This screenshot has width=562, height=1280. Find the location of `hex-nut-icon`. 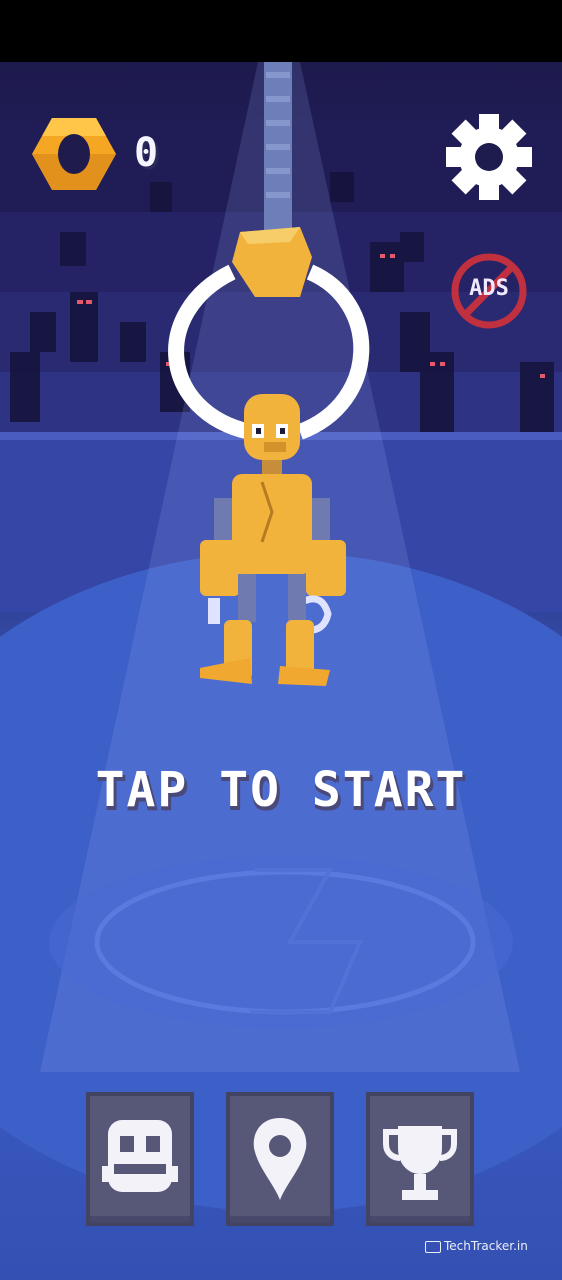

hex-nut-icon is located at coordinates (74, 154).